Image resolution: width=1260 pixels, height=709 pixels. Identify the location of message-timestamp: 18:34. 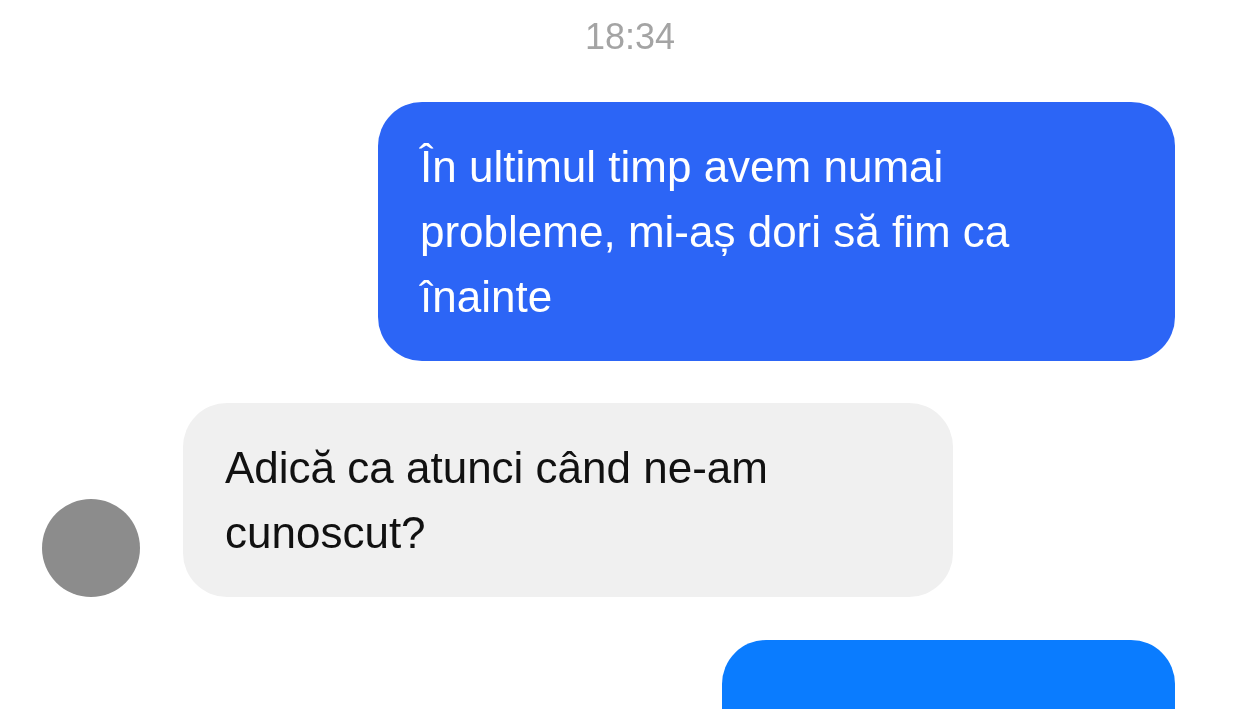
(630, 37).